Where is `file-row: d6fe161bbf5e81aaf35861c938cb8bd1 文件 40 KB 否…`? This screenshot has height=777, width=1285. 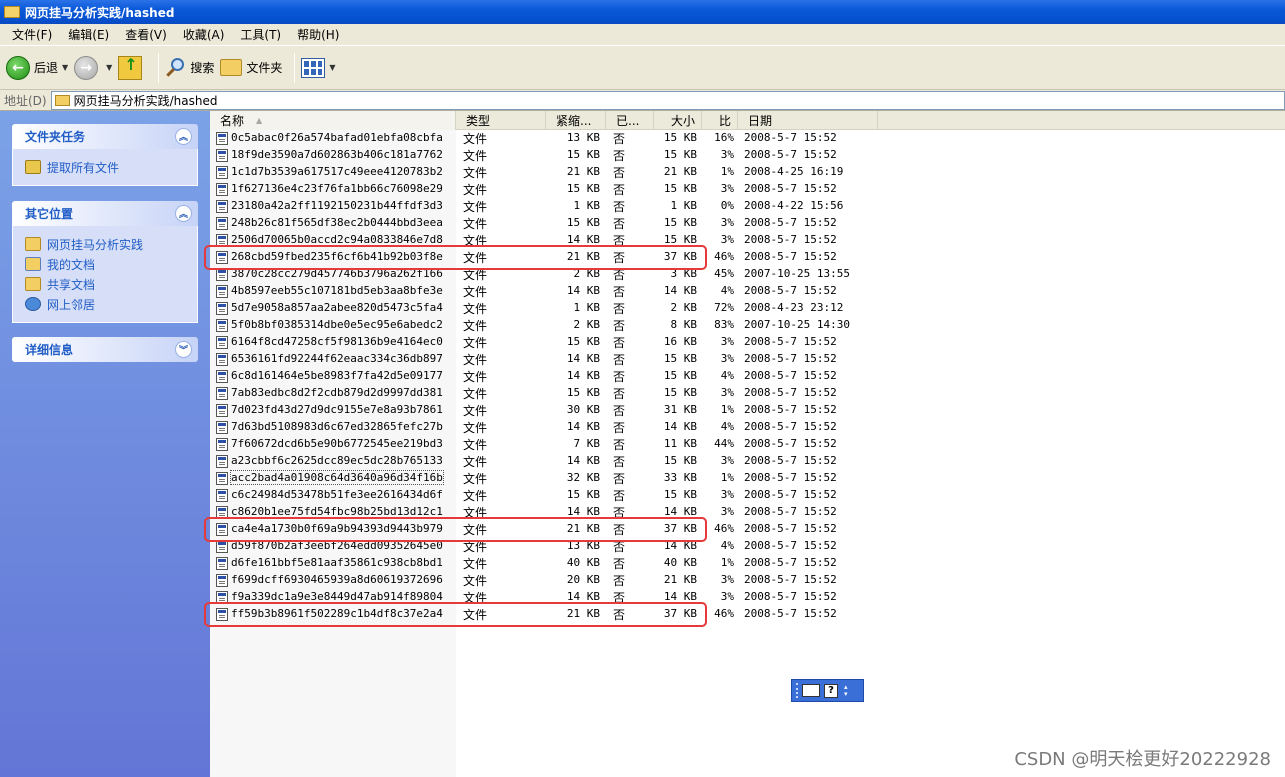 file-row: d6fe161bbf5e81aaf35861c938cb8bd1 文件 40 KB 否… is located at coordinates (747, 563).